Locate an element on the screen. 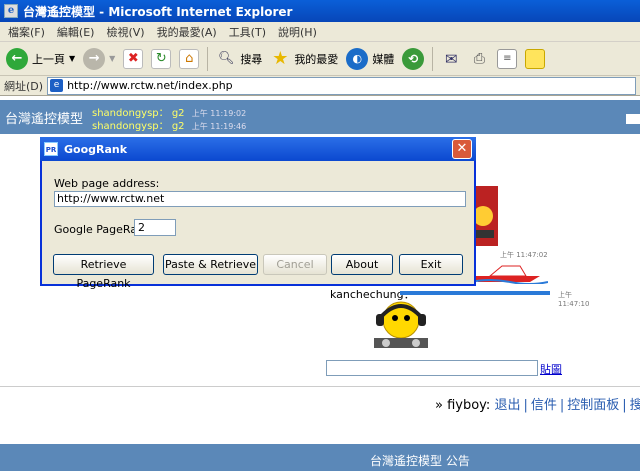 This screenshot has width=640, height=471. mail-link: 信件 is located at coordinates (544, 405).